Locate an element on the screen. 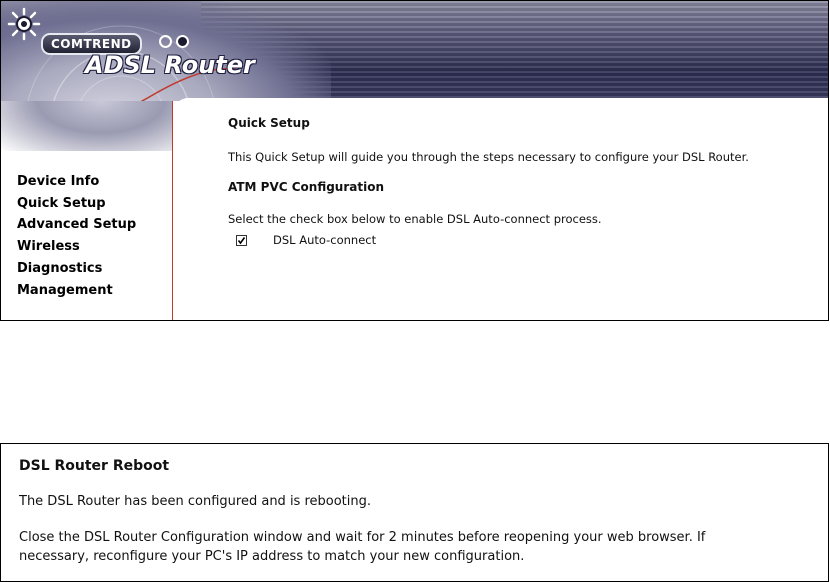  sidebar-item-device-info: Device Info is located at coordinates (76, 182).